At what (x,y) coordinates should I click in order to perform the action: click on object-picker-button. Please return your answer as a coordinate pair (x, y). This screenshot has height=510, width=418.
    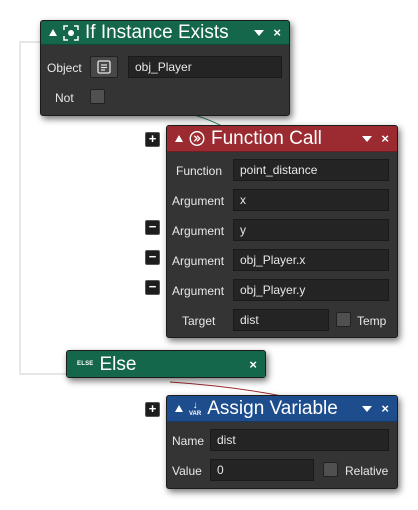
    Looking at the image, I should click on (104, 67).